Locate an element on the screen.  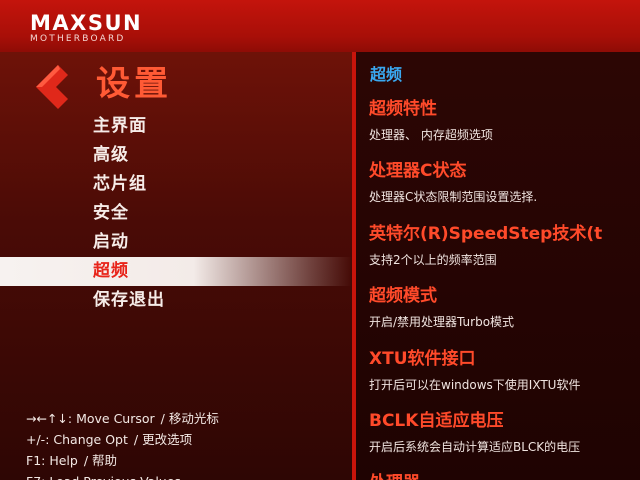
option-turbo-mode: 超频模式 开启/禁用处理器Turbo模式 is located at coordinates (441, 308).